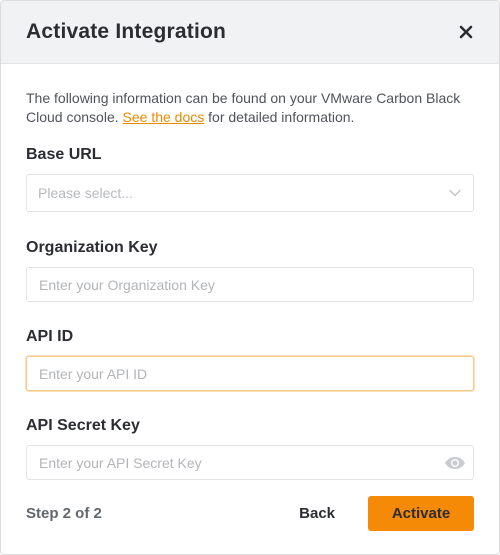 The image size is (500, 555). I want to click on api-secret-wrap, so click(250, 462).